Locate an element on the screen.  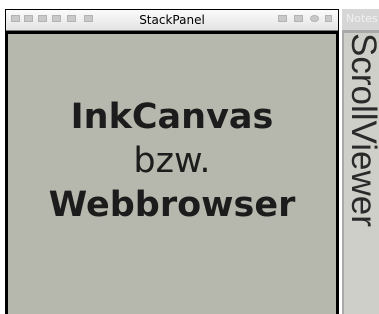
right-pane: Notes ScrollViewer is located at coordinates (360, 161).